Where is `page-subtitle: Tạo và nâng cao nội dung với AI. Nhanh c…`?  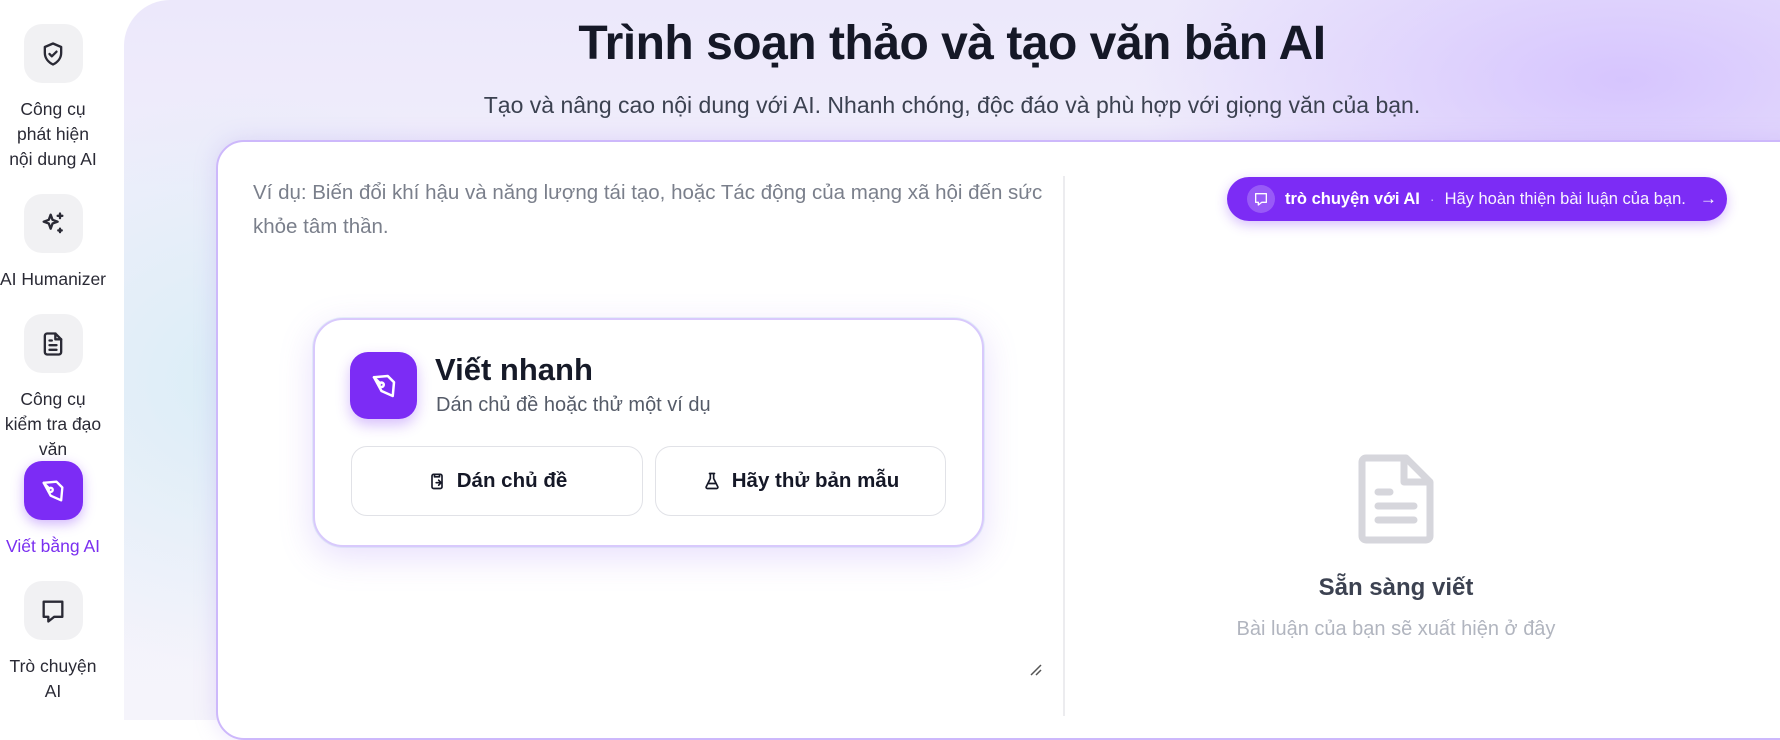 page-subtitle: Tạo và nâng cao nội dung với AI. Nhanh c… is located at coordinates (952, 105).